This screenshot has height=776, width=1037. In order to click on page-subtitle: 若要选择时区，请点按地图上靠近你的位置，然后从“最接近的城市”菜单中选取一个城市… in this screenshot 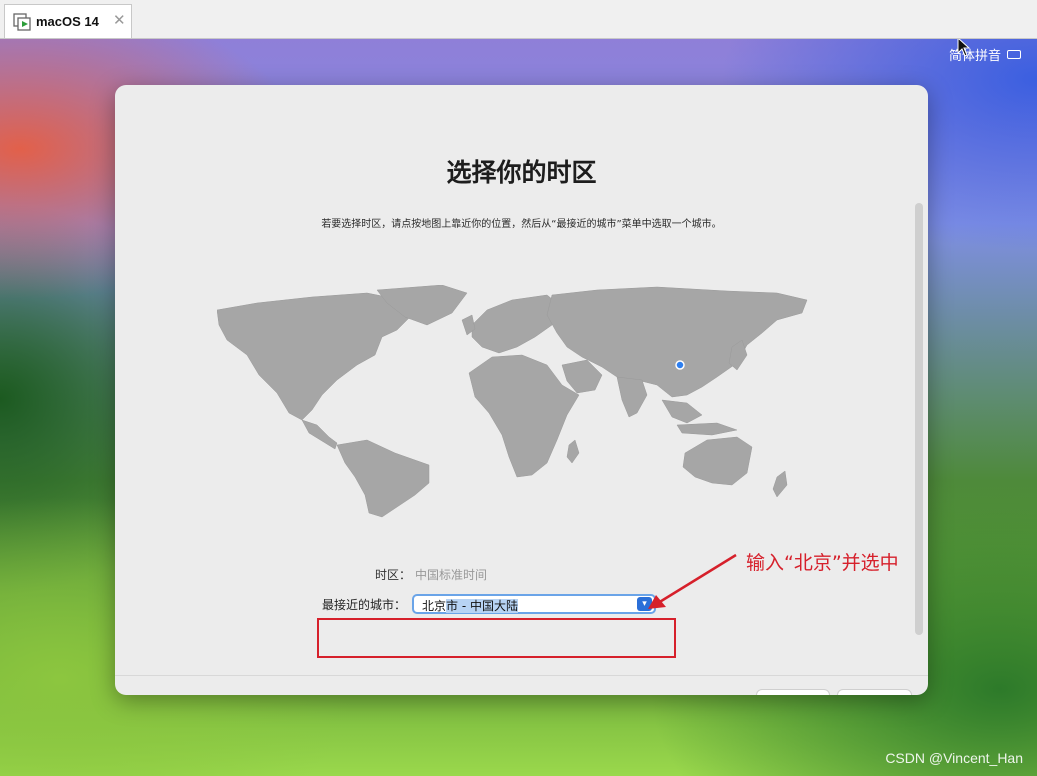, I will do `click(521, 224)`.